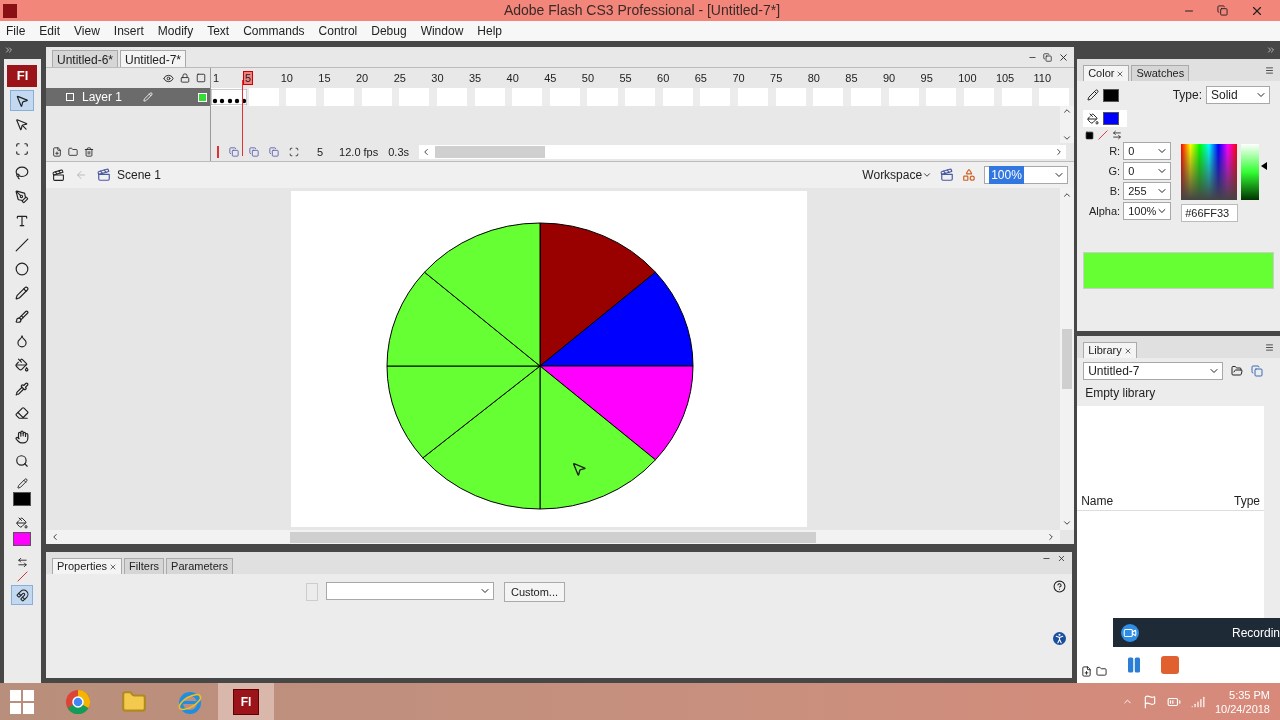  What do you see at coordinates (218, 31) in the screenshot?
I see `menu-item: Text` at bounding box center [218, 31].